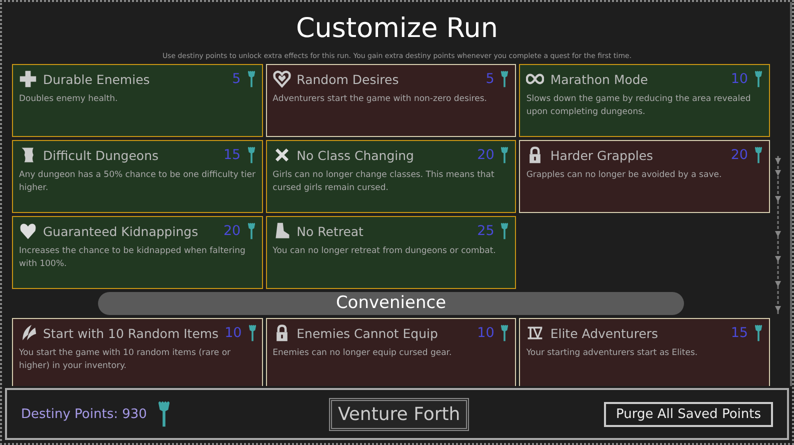 Image resolution: width=794 pixels, height=445 pixels. I want to click on scrollbar, so click(778, 236).